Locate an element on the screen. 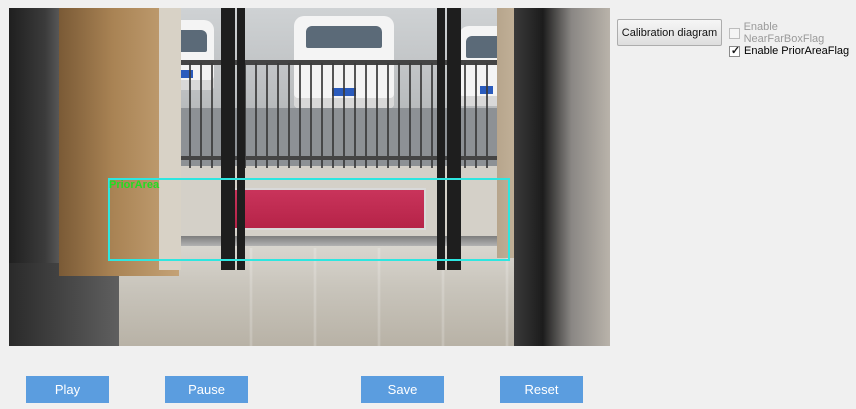 The width and height of the screenshot is (856, 409). calibration-diagram-button: Calibration diagram is located at coordinates (669, 32).